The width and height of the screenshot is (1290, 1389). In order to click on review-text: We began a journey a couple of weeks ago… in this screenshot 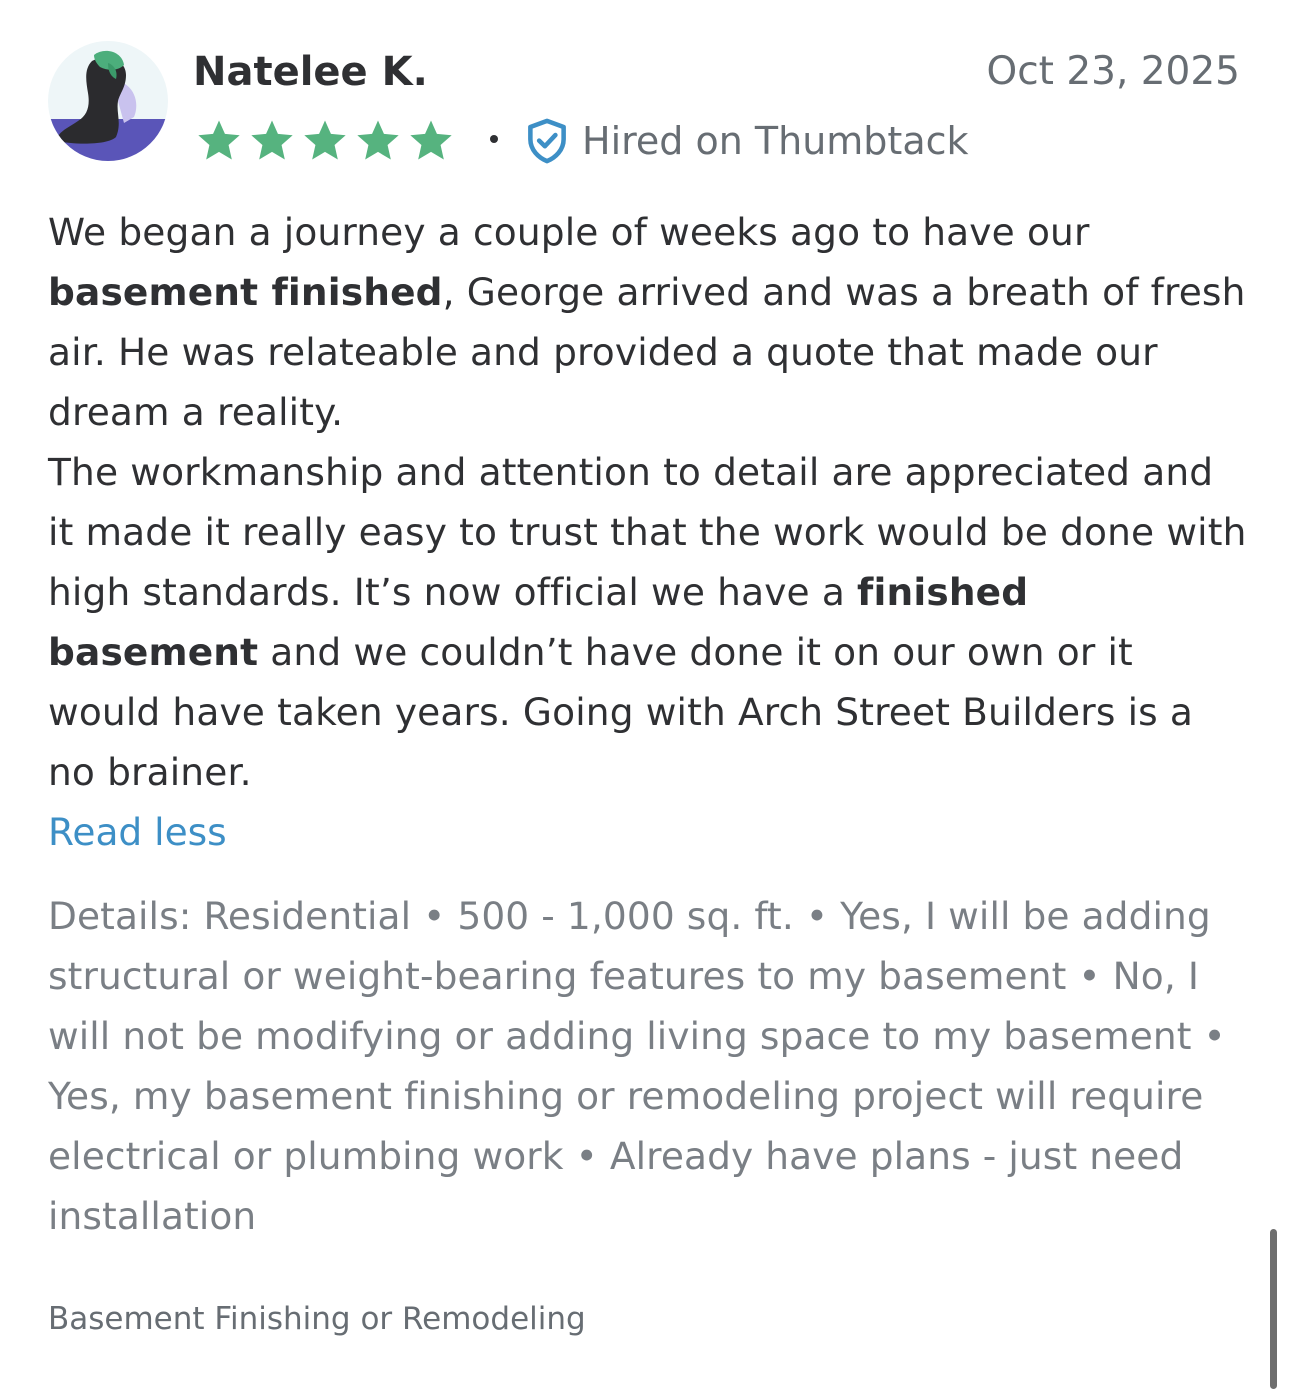, I will do `click(569, 232)`.